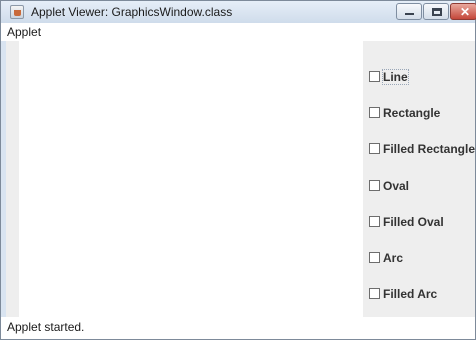 The image size is (476, 340). I want to click on checkbox-filled-rectangle, so click(374, 148).